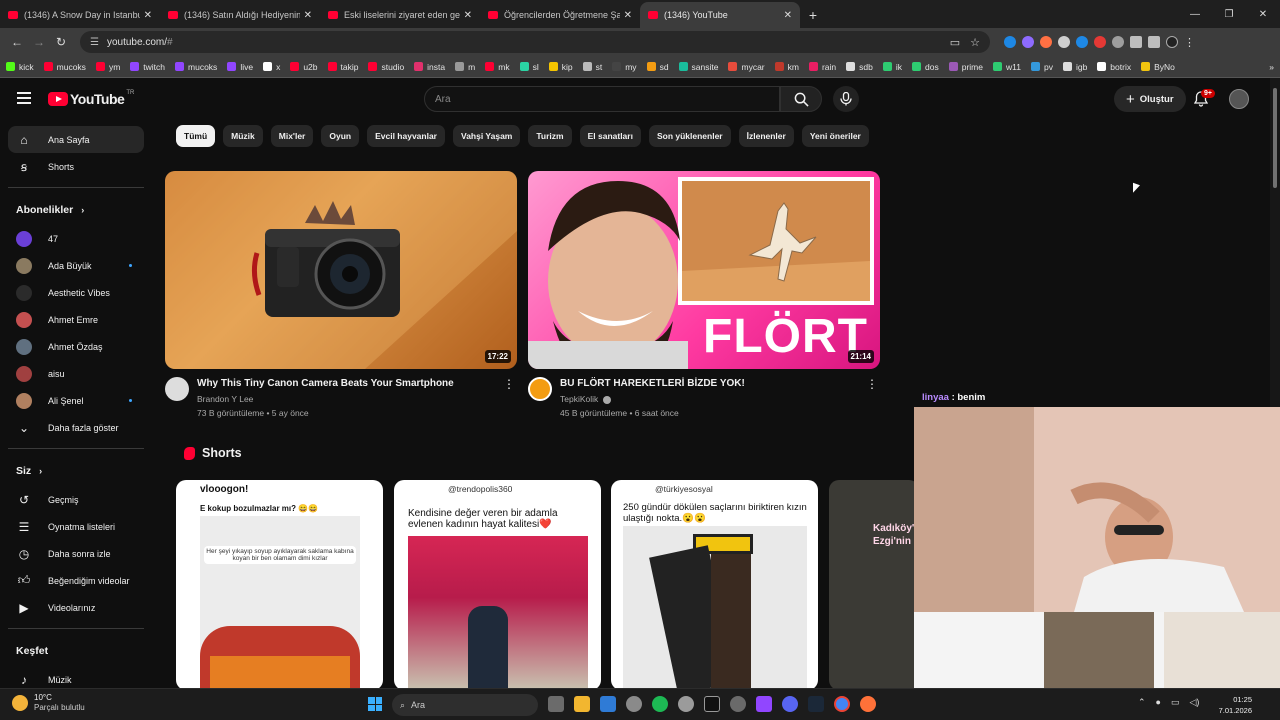  I want to click on twitch-icon, so click(764, 704).